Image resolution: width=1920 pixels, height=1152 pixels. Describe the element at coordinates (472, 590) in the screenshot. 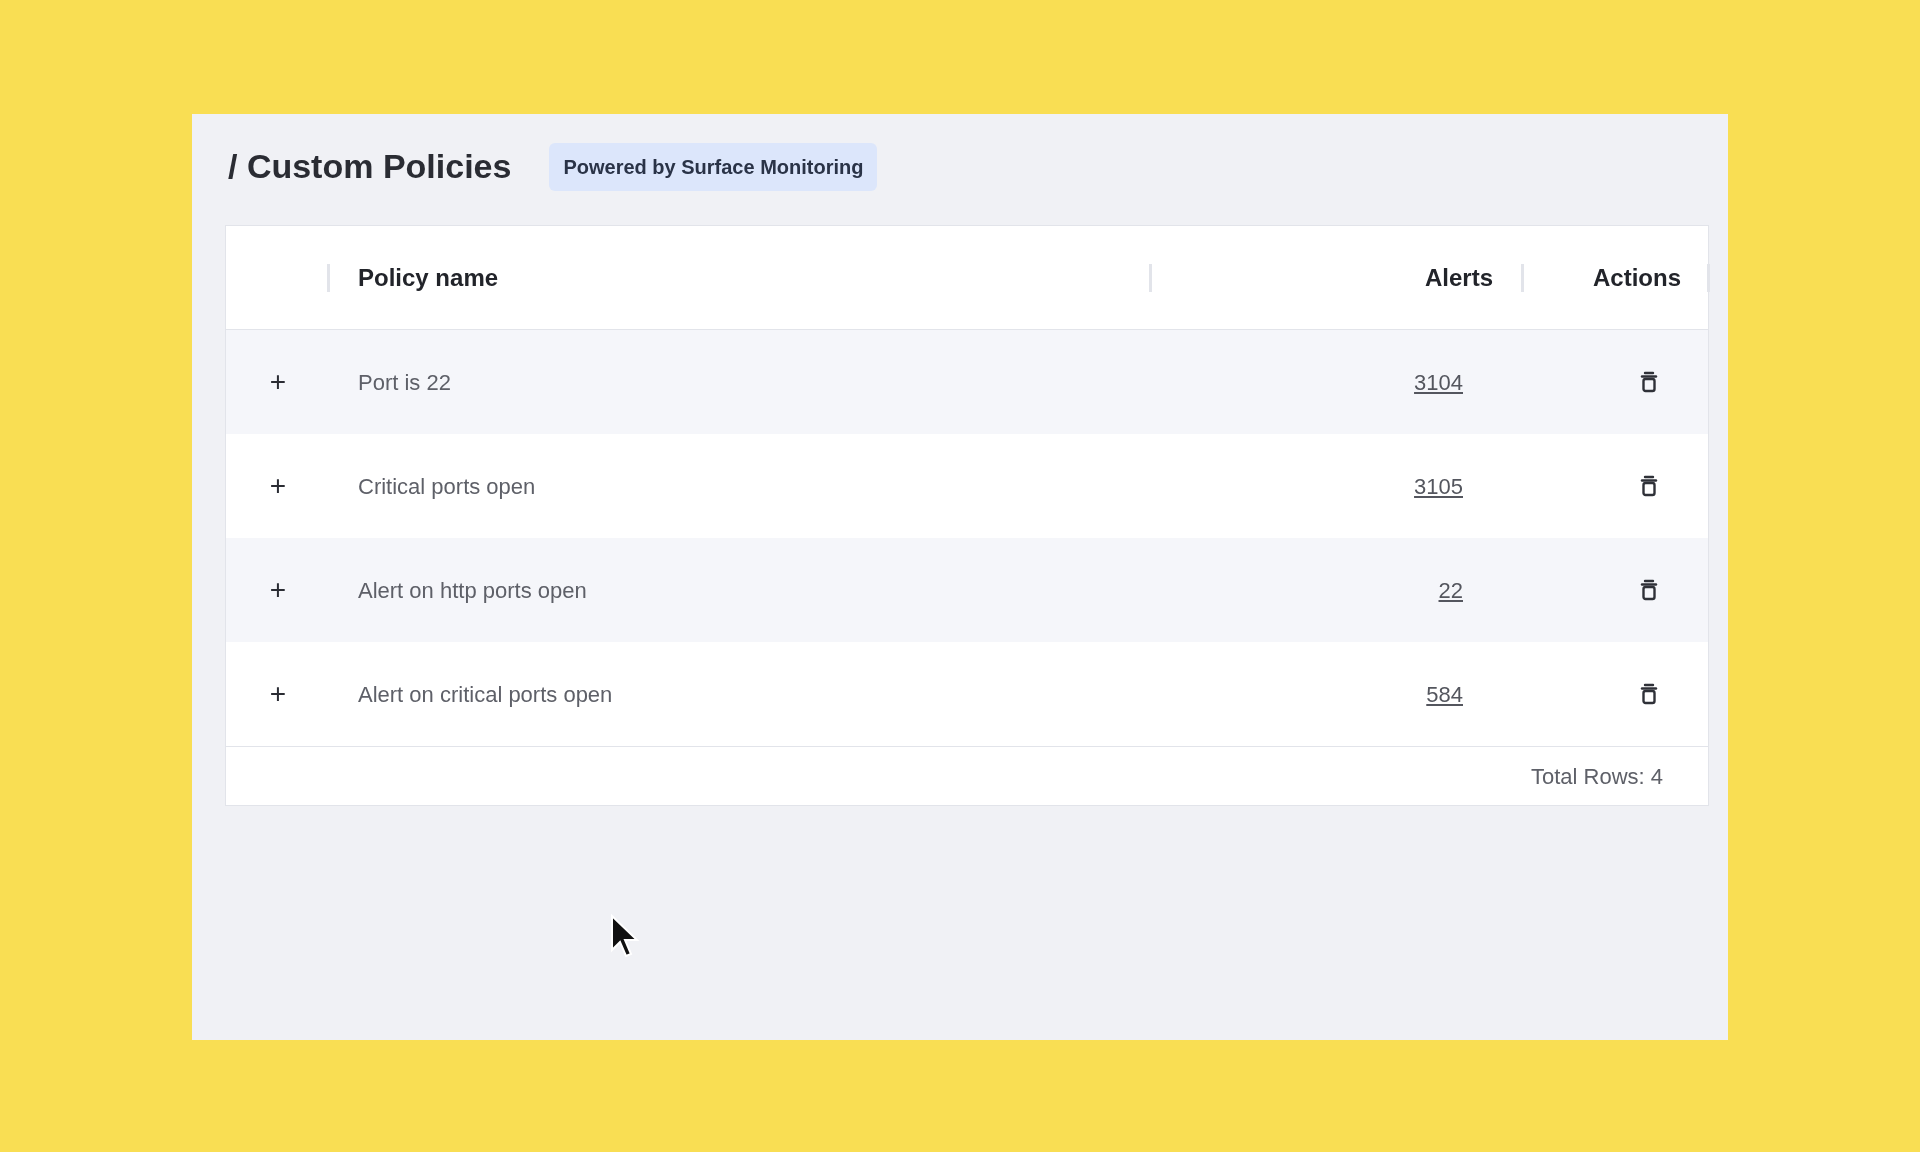

I see `policy-name: Alert on http ports open` at that location.